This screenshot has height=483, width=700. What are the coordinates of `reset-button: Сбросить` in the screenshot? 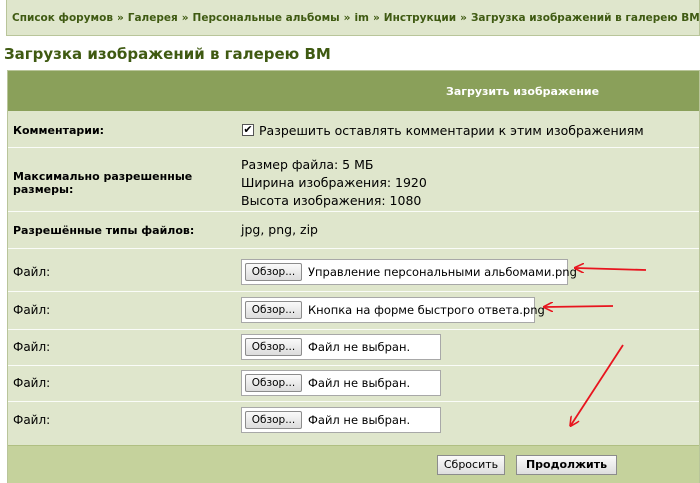 It's located at (471, 465).